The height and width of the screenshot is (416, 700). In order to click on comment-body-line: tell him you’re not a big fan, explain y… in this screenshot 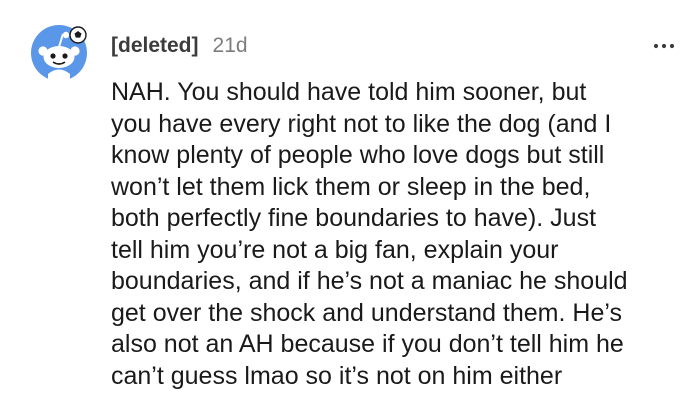, I will do `click(335, 249)`.